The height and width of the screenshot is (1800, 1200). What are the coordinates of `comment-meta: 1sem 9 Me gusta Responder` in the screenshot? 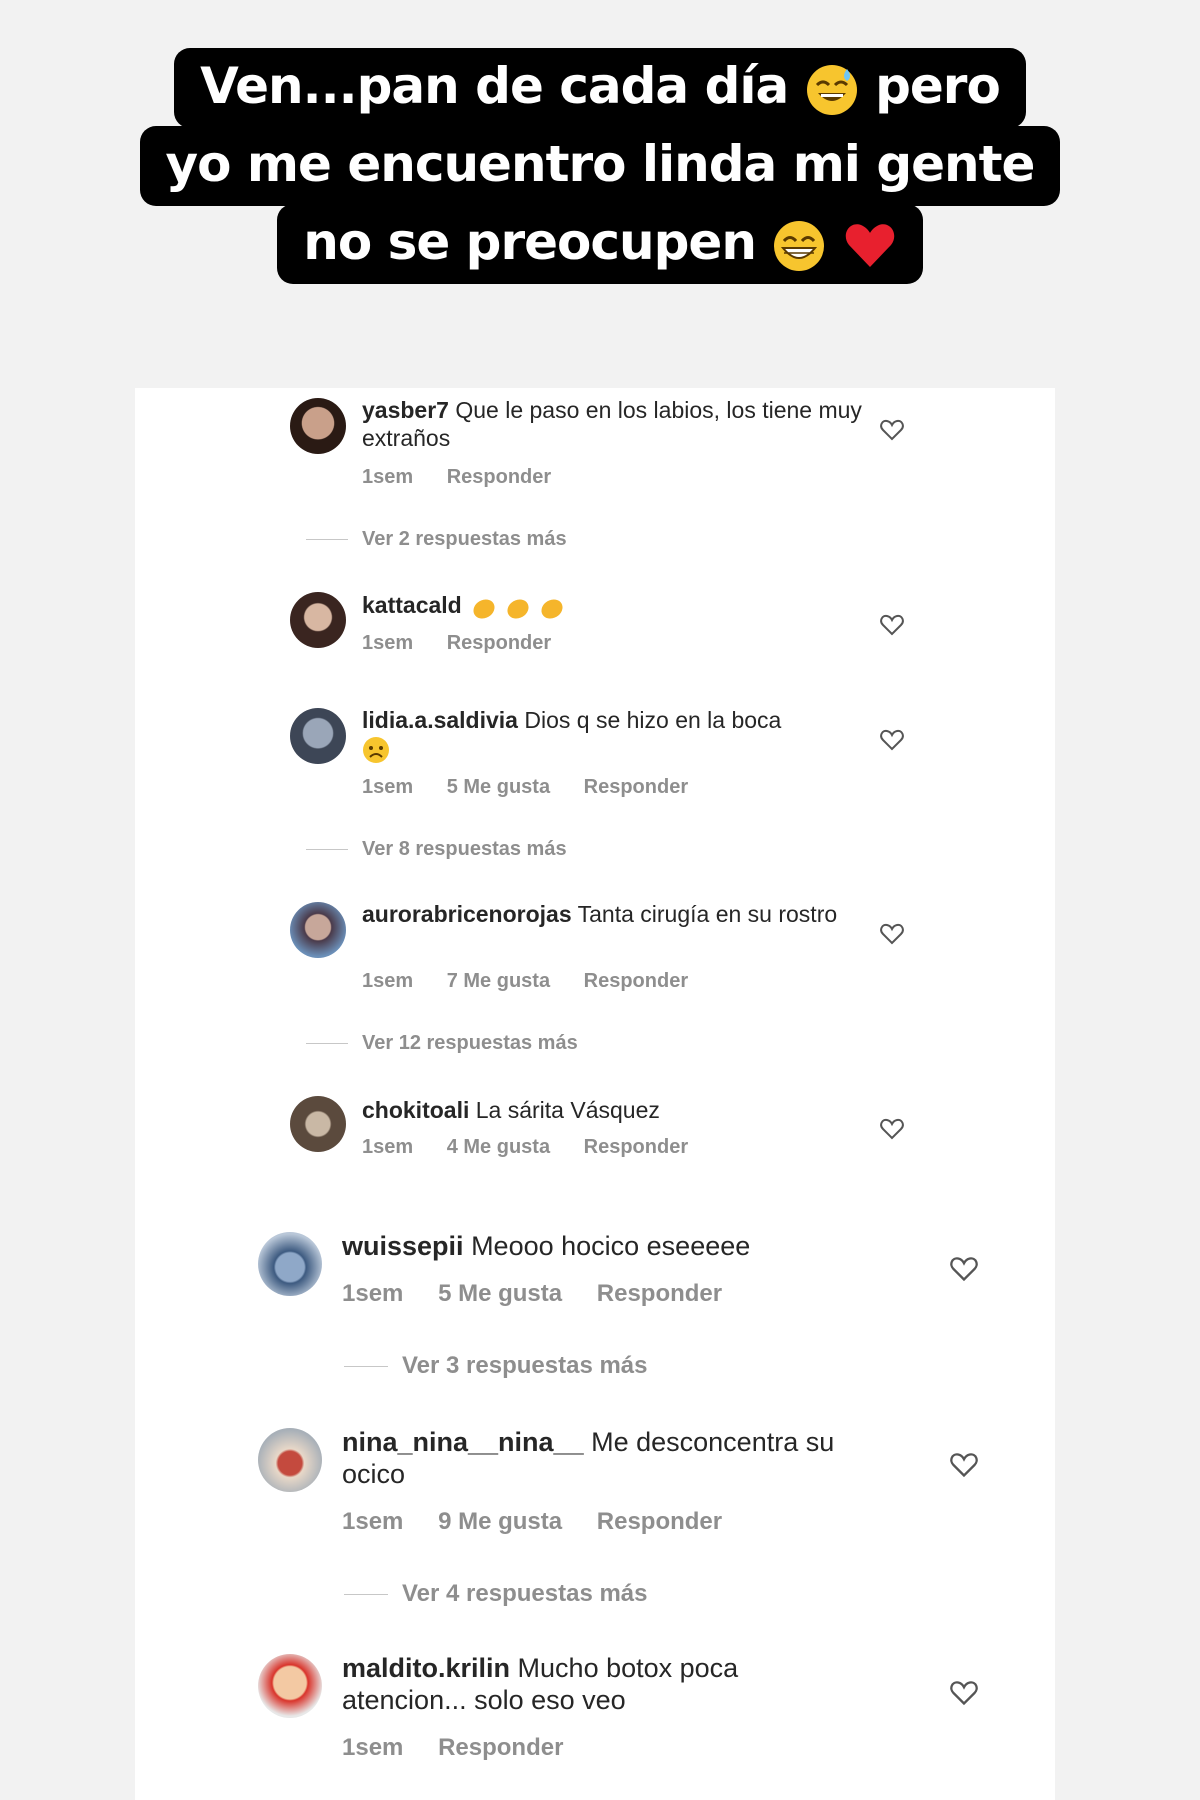 It's located at (546, 1522).